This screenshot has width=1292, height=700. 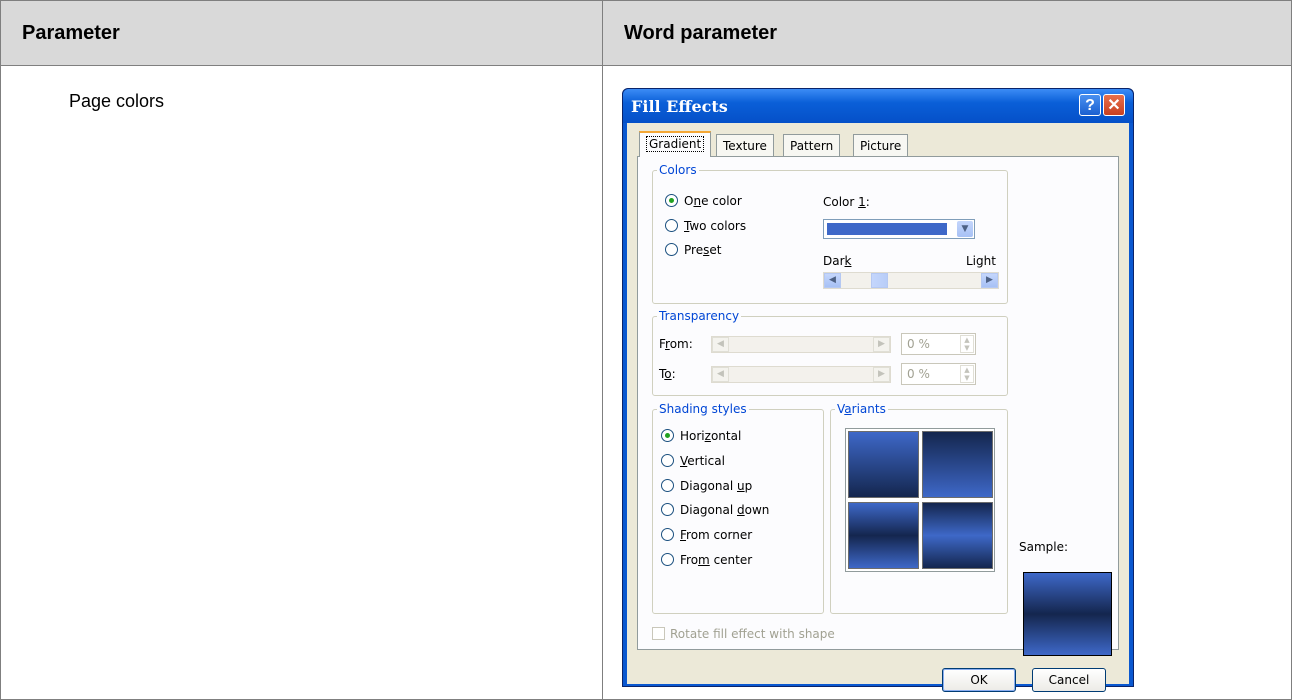 I want to click on tab-pattern-label: Pattern, so click(x=812, y=146).